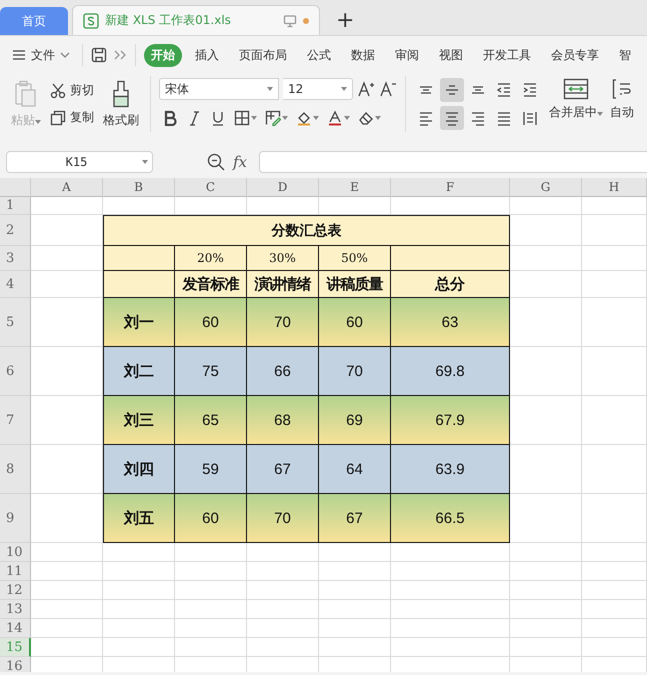 The width and height of the screenshot is (647, 675). Describe the element at coordinates (139, 187) in the screenshot. I see `column-header: B` at that location.